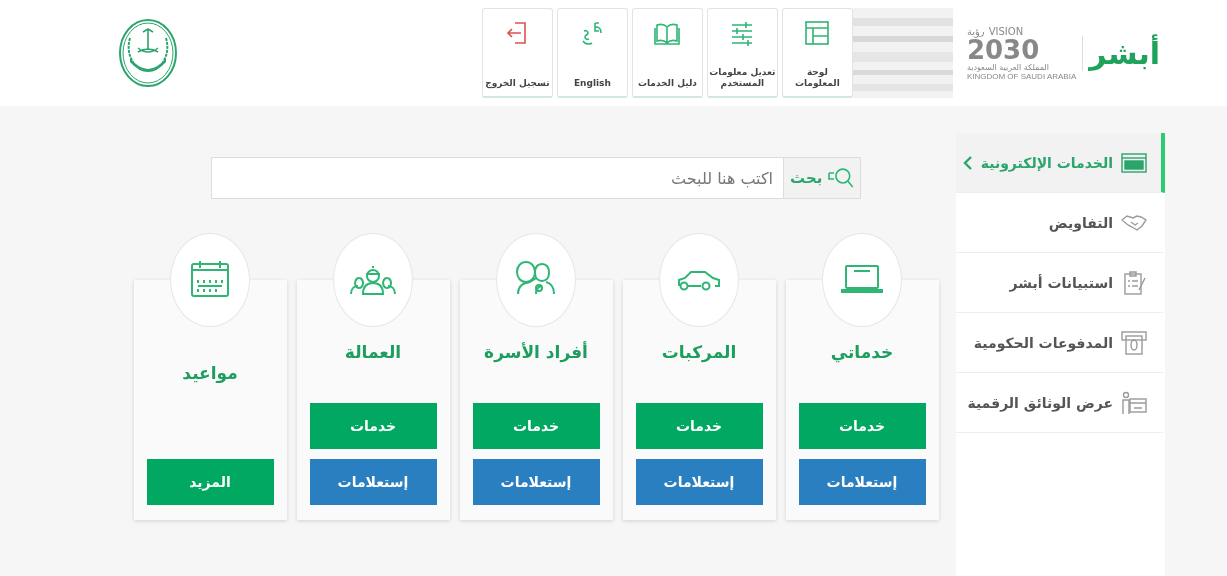 The image size is (1227, 576). What do you see at coordinates (1134, 342) in the screenshot?
I see `banknote-icon` at bounding box center [1134, 342].